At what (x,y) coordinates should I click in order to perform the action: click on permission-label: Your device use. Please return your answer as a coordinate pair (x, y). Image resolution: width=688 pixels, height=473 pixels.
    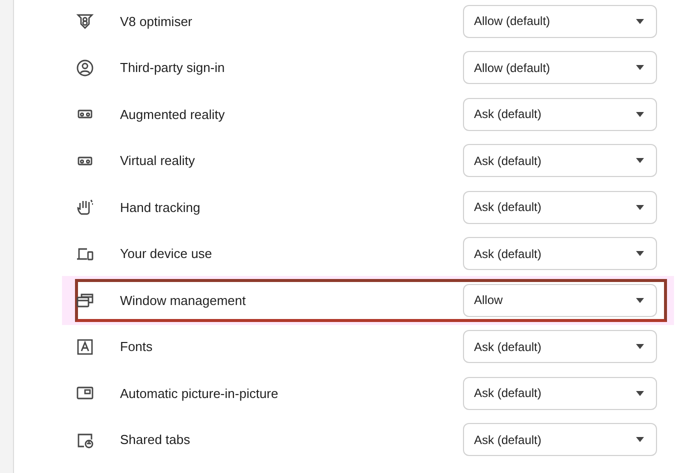
    Looking at the image, I should click on (167, 254).